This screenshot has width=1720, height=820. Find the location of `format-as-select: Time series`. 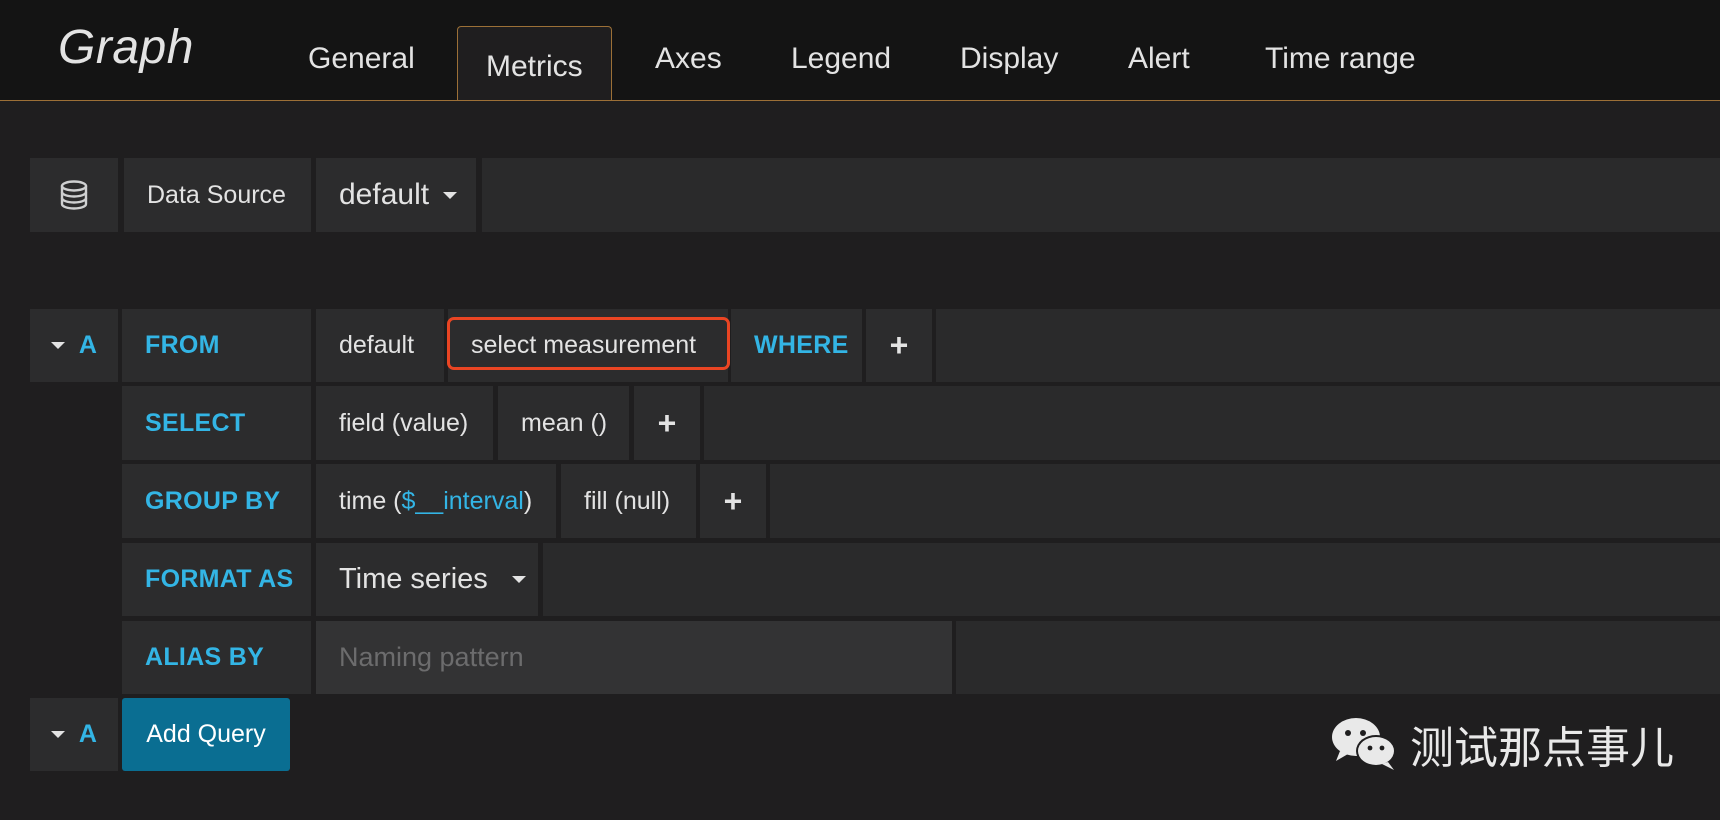

format-as-select: Time series is located at coordinates (427, 579).